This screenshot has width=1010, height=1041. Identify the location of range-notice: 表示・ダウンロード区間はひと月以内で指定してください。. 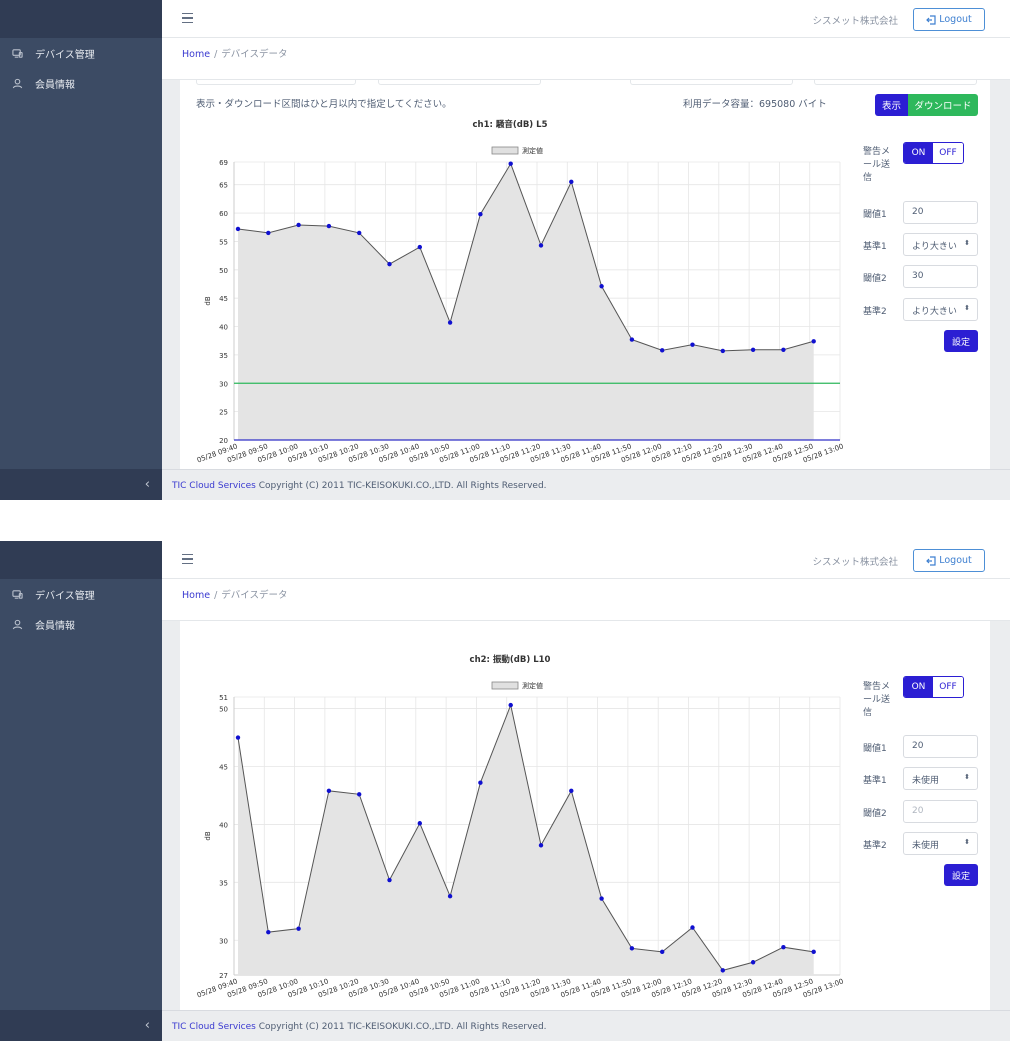
(324, 104).